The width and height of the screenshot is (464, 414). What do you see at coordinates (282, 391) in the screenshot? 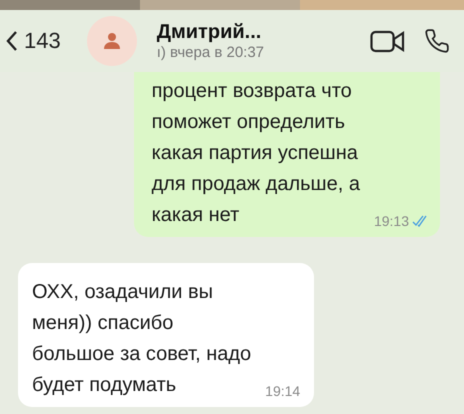
I see `message-time: 19:14` at bounding box center [282, 391].